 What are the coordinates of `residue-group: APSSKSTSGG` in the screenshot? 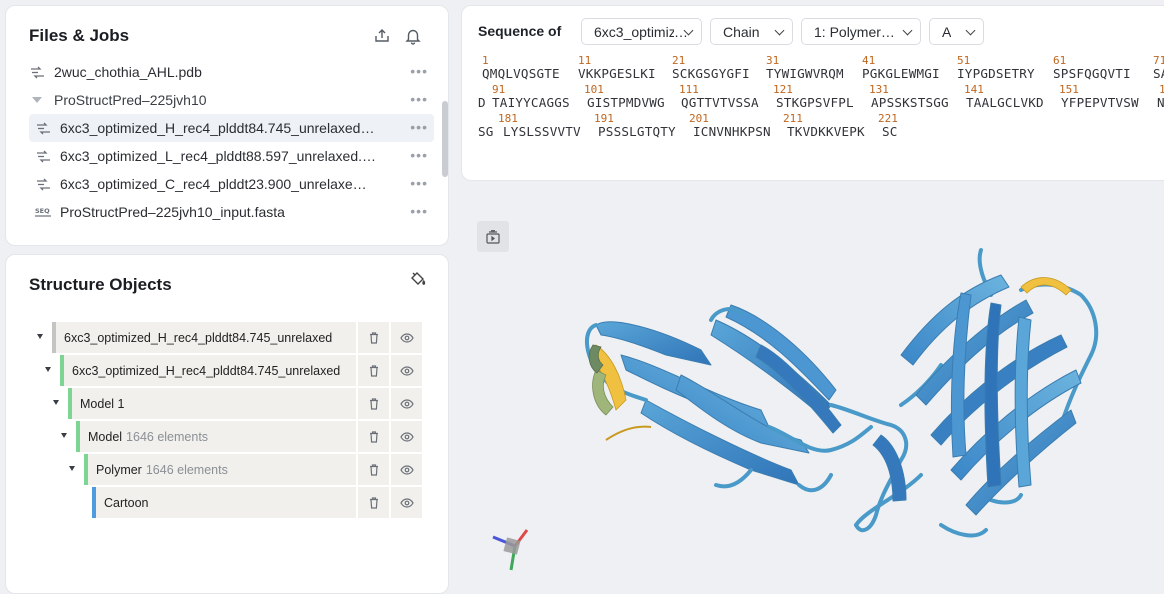 It's located at (910, 102).